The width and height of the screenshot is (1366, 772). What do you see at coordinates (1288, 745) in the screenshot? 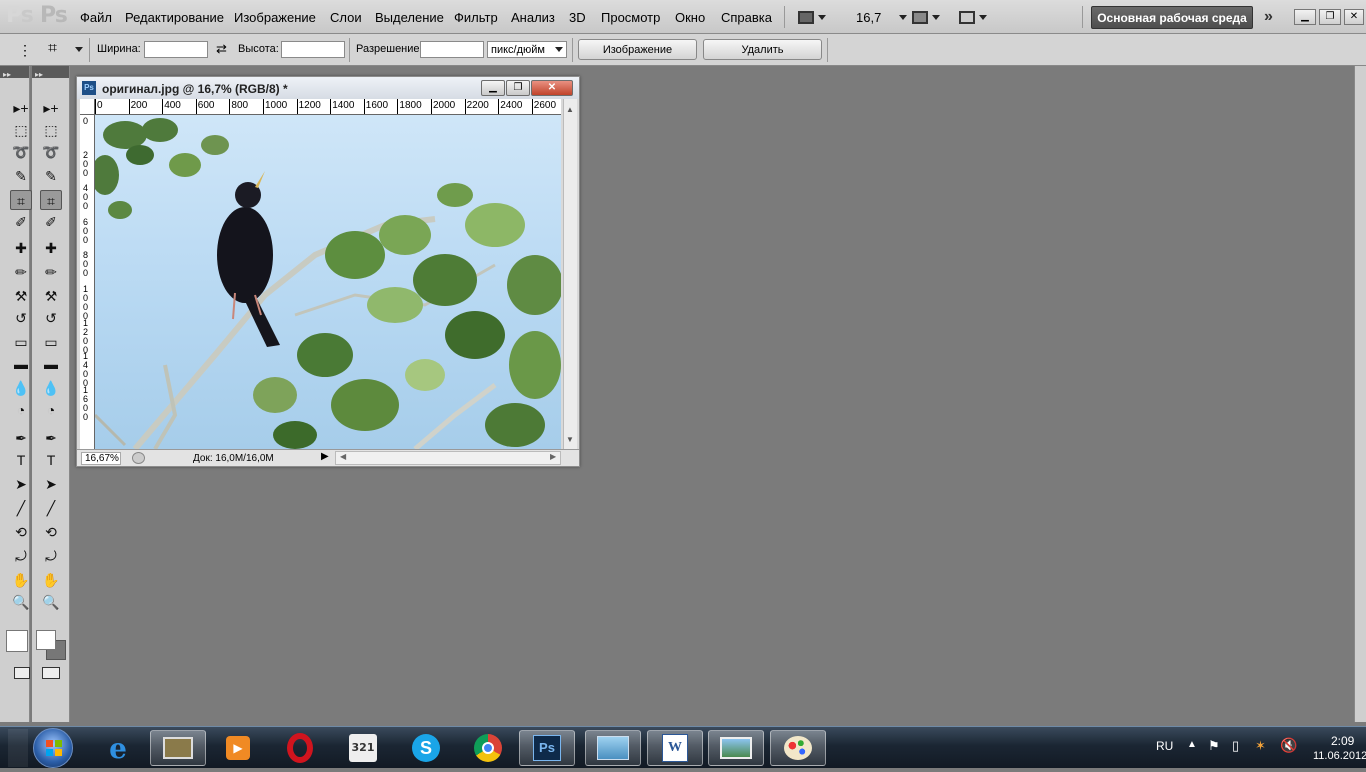
I see `volume-icon: 🔇` at bounding box center [1288, 745].